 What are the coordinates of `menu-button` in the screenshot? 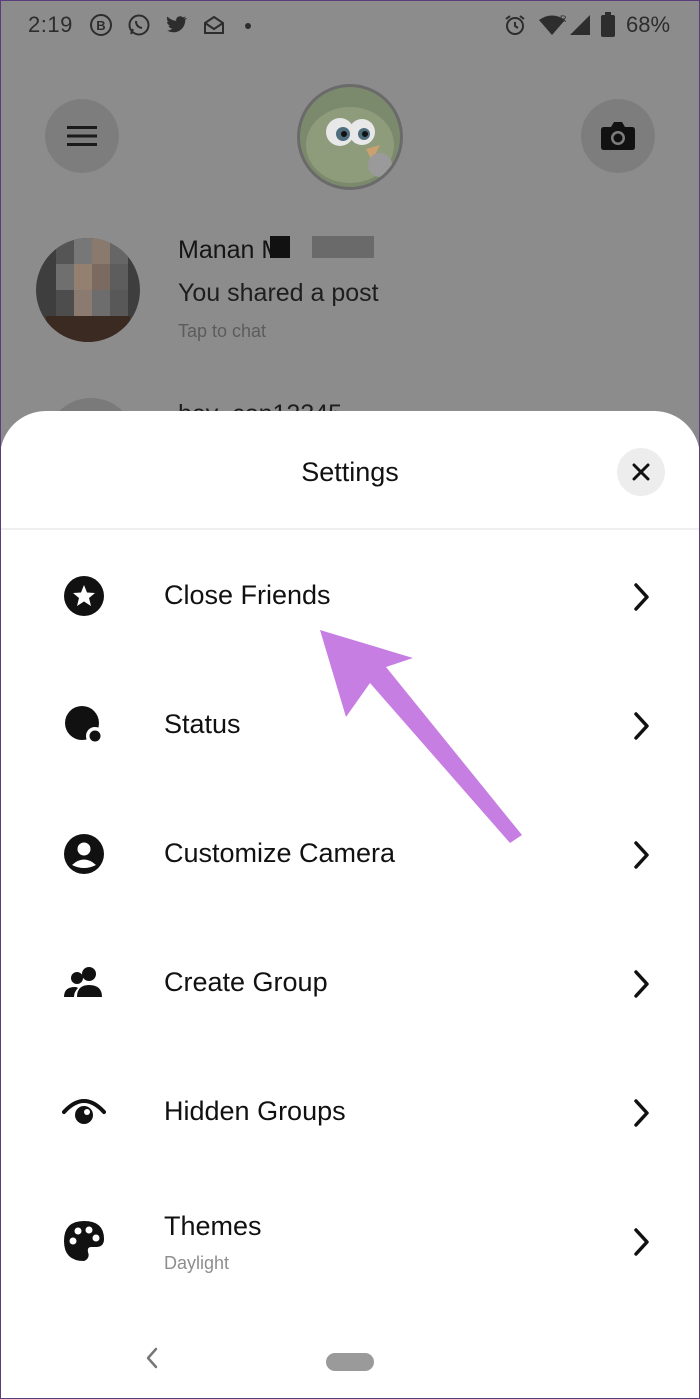 It's located at (82, 136).